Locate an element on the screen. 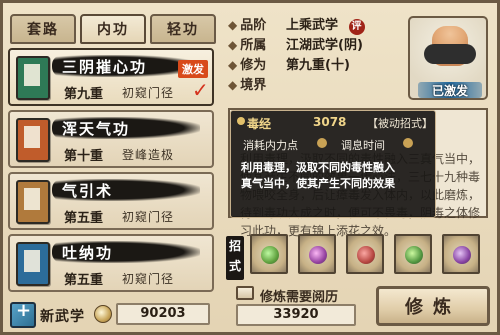  info-grade-label: 品阶 is located at coordinates (253, 25).